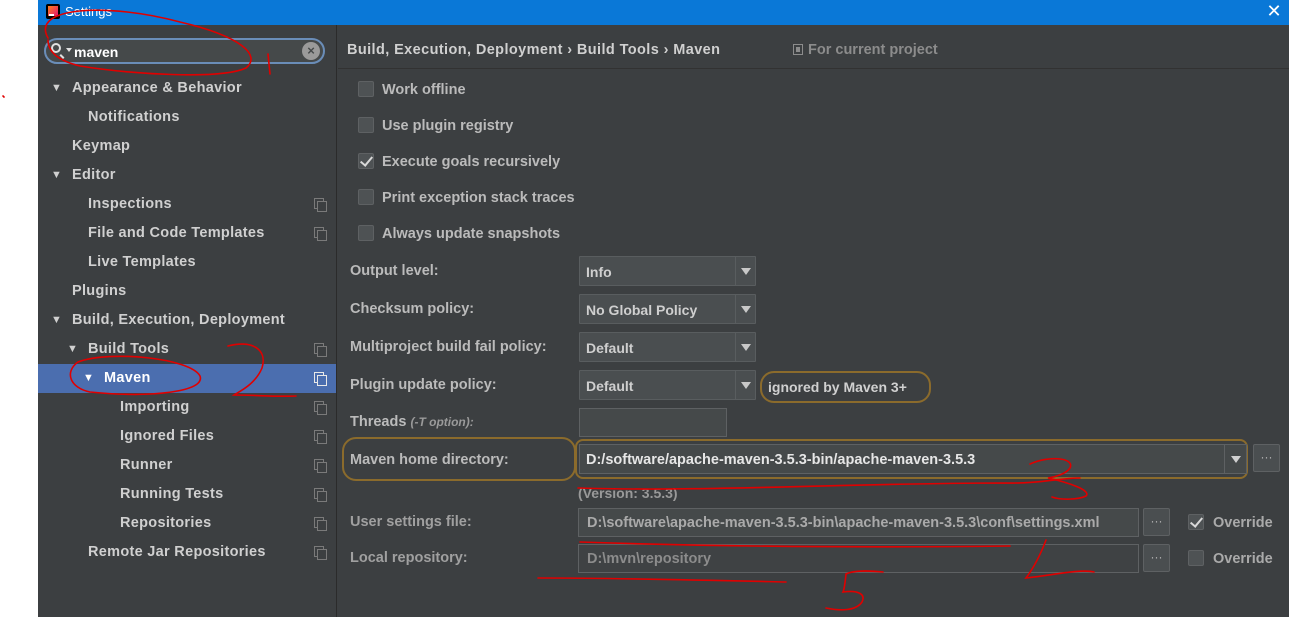 This screenshot has width=1289, height=617. What do you see at coordinates (1243, 559) in the screenshot?
I see `local-repository-override-label: Override` at bounding box center [1243, 559].